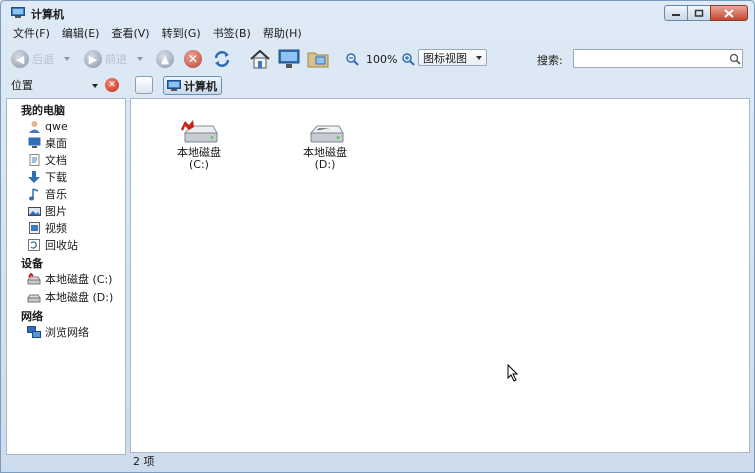 This screenshot has width=755, height=473. I want to click on drive-item-d: 本地磁盘 (D:), so click(325, 145).